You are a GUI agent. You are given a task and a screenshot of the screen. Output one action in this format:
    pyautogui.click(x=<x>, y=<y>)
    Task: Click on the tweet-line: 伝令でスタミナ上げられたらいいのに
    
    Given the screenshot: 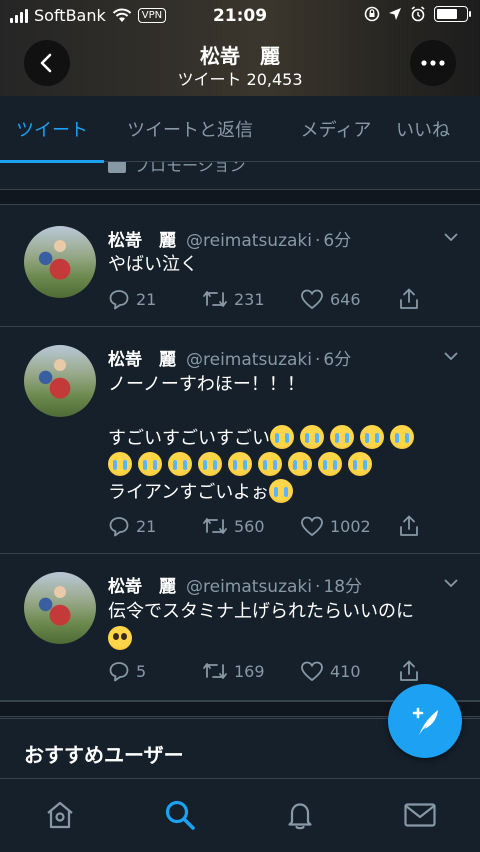 What is the action you would take?
    pyautogui.click(x=261, y=611)
    